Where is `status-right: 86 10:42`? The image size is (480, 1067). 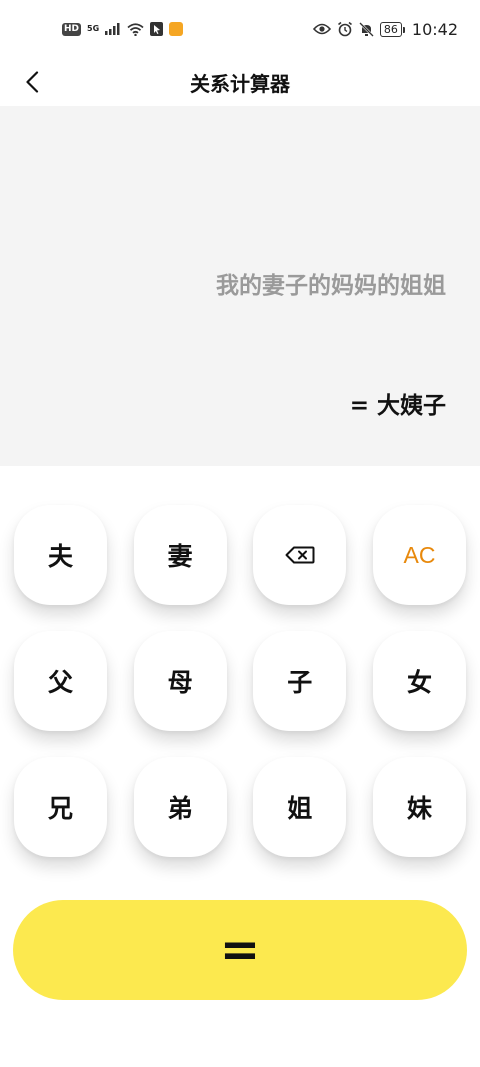 status-right: 86 10:42 is located at coordinates (385, 29).